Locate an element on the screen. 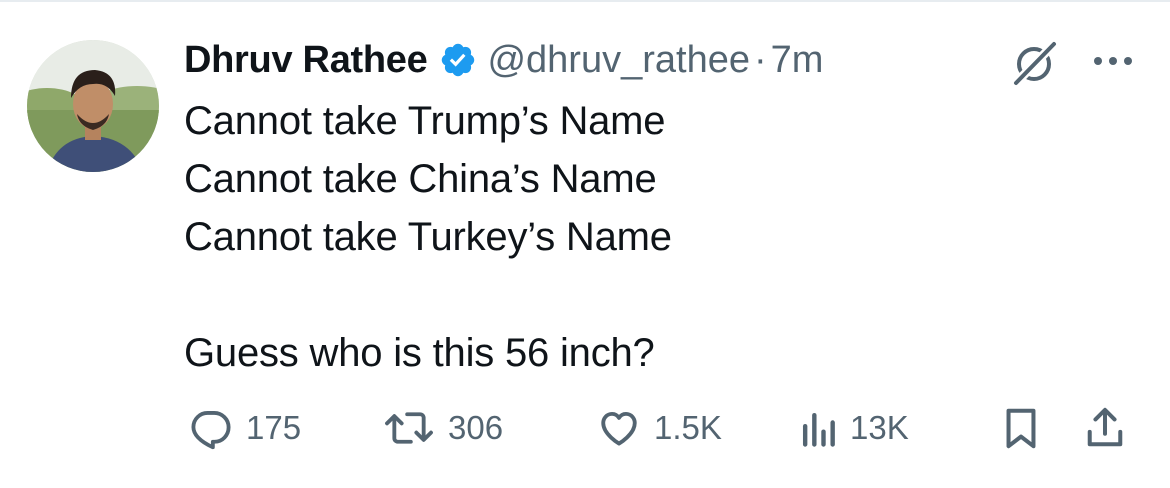  like-count: 1.5K is located at coordinates (688, 427).